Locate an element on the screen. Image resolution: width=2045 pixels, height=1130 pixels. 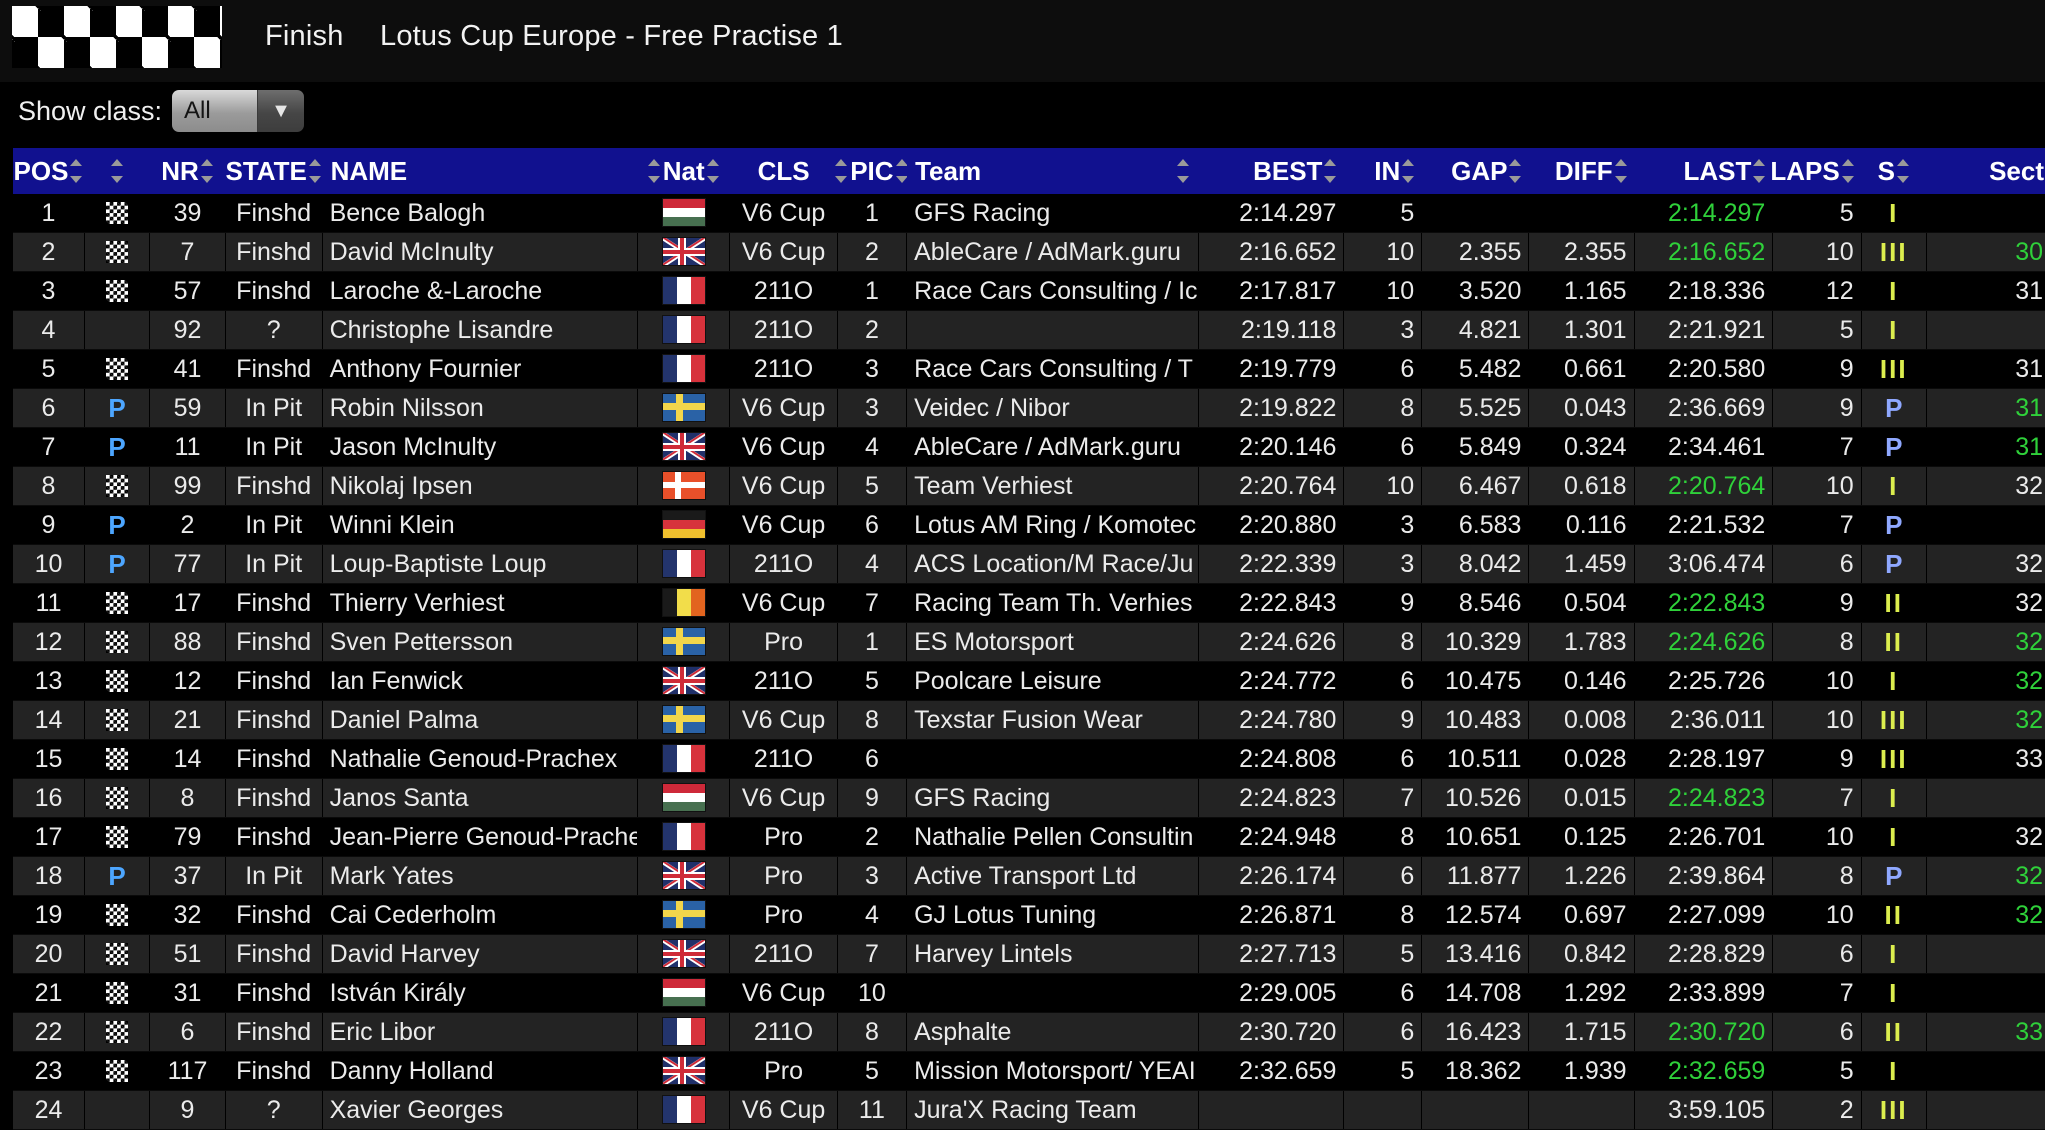
cell-team: Team Verhiest is located at coordinates (1053, 486).